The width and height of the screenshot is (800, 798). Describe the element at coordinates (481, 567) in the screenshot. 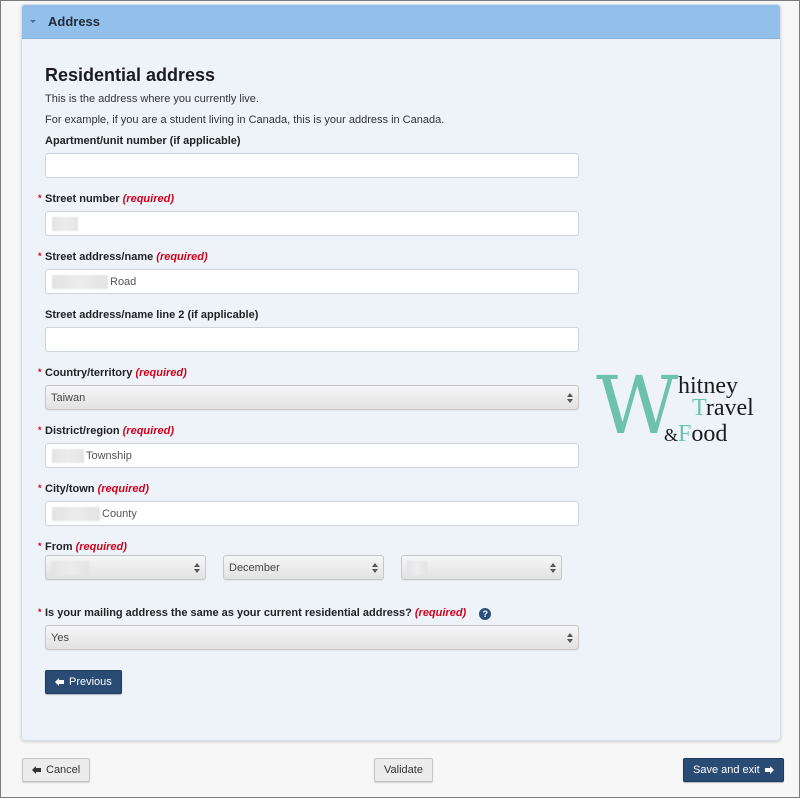

I see `from-day-select` at that location.